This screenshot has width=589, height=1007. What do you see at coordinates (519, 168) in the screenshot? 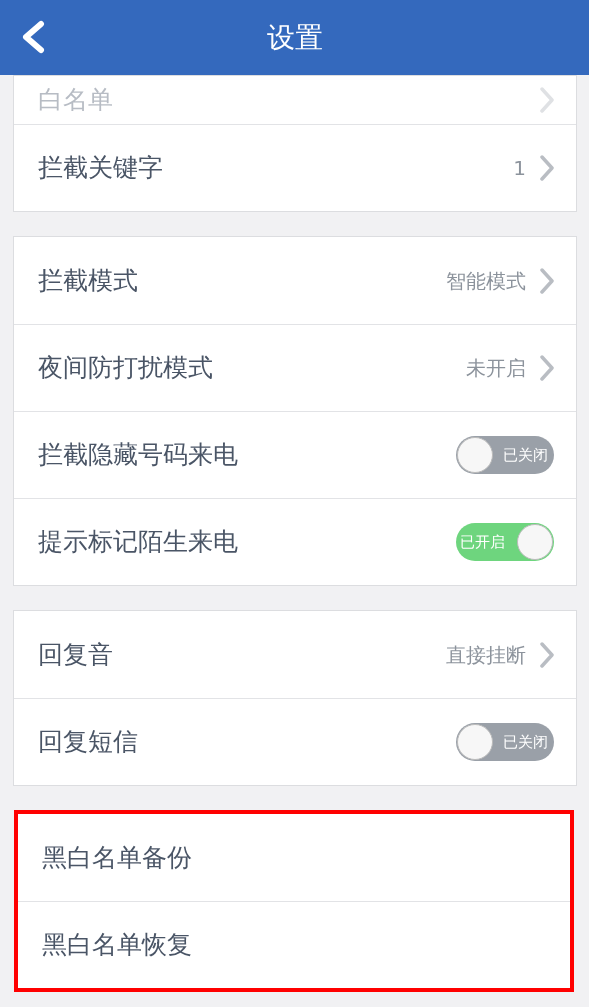
I see `setting-value: 1` at bounding box center [519, 168].